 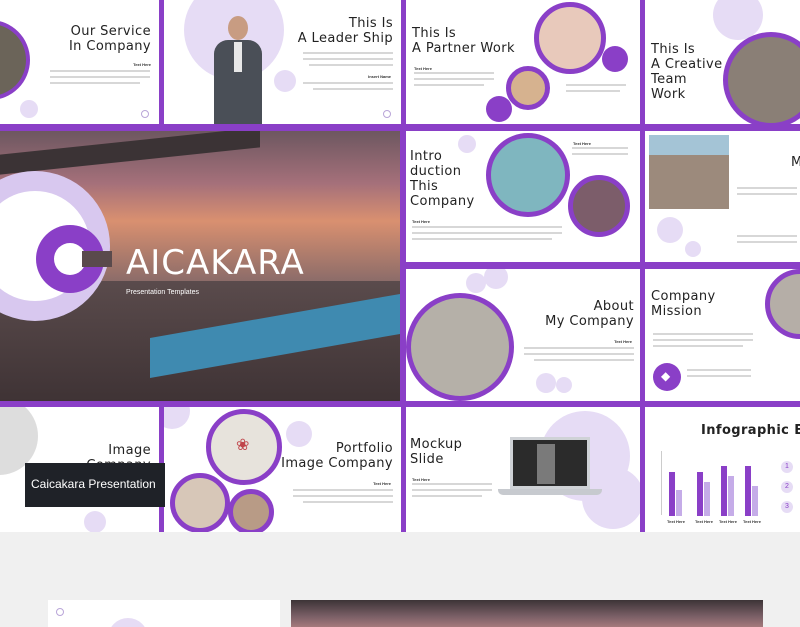 I want to click on slide-mockup: Mockup Slide Text Here, so click(x=523, y=469).